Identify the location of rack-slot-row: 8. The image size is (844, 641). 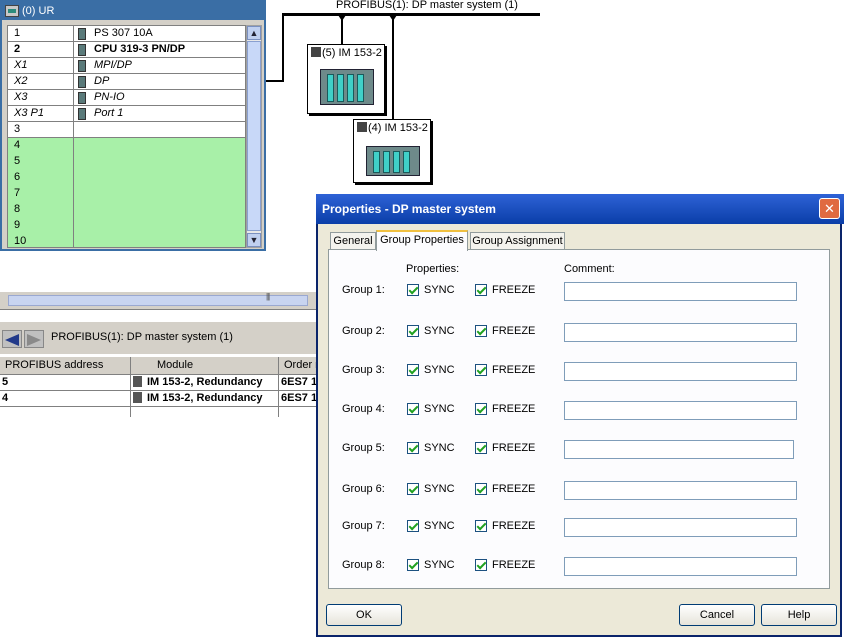
(126, 210).